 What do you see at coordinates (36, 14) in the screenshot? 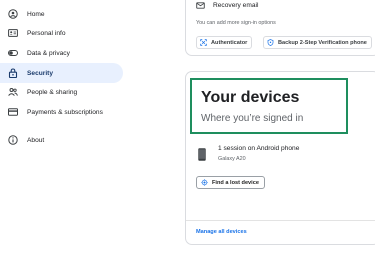
I see `sidebar-item-label: Home` at bounding box center [36, 14].